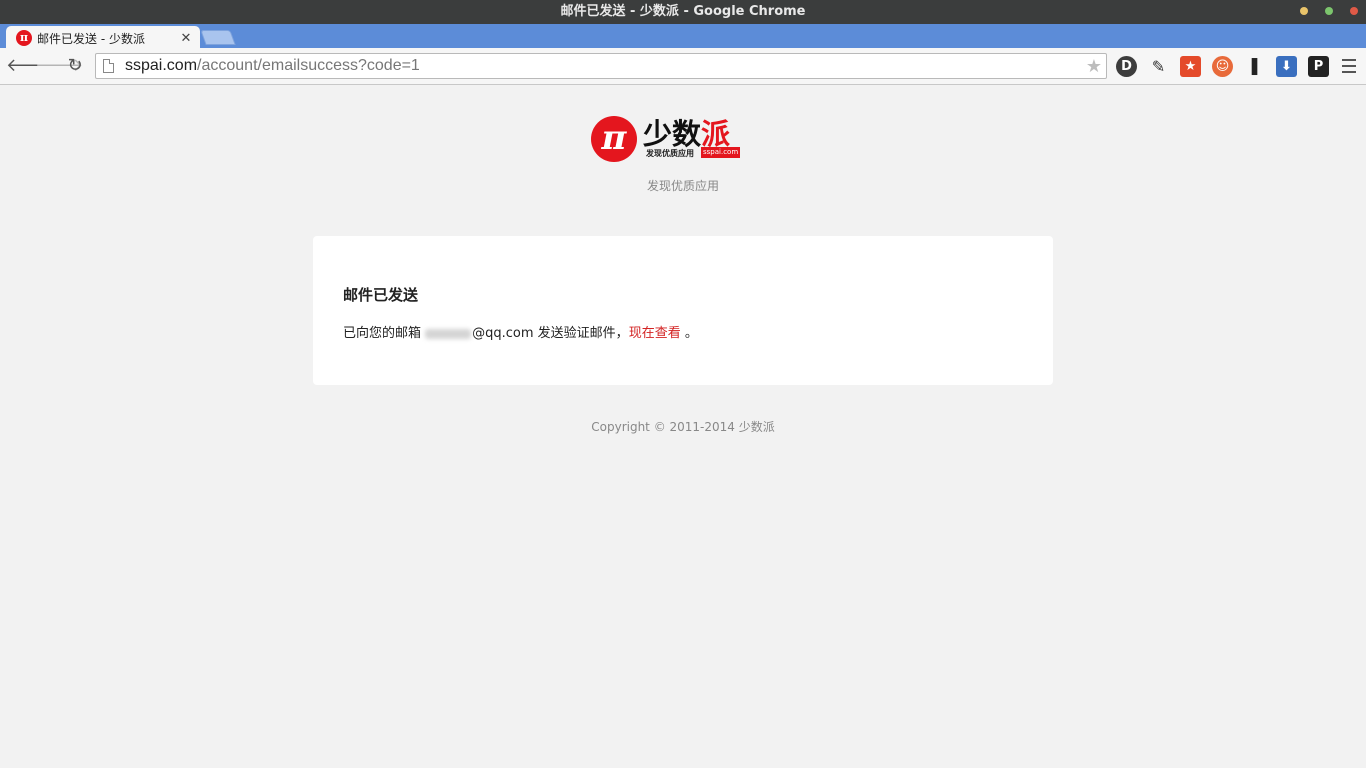  I want to click on address-bar: sspai.com/account/emailsuccess?code=1 ★, so click(601, 66).